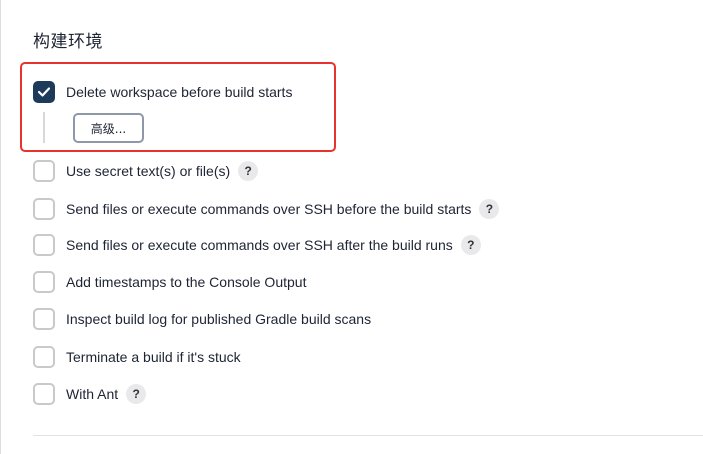 The height and width of the screenshot is (454, 703). I want to click on section-title: 构建环境, so click(68, 42).